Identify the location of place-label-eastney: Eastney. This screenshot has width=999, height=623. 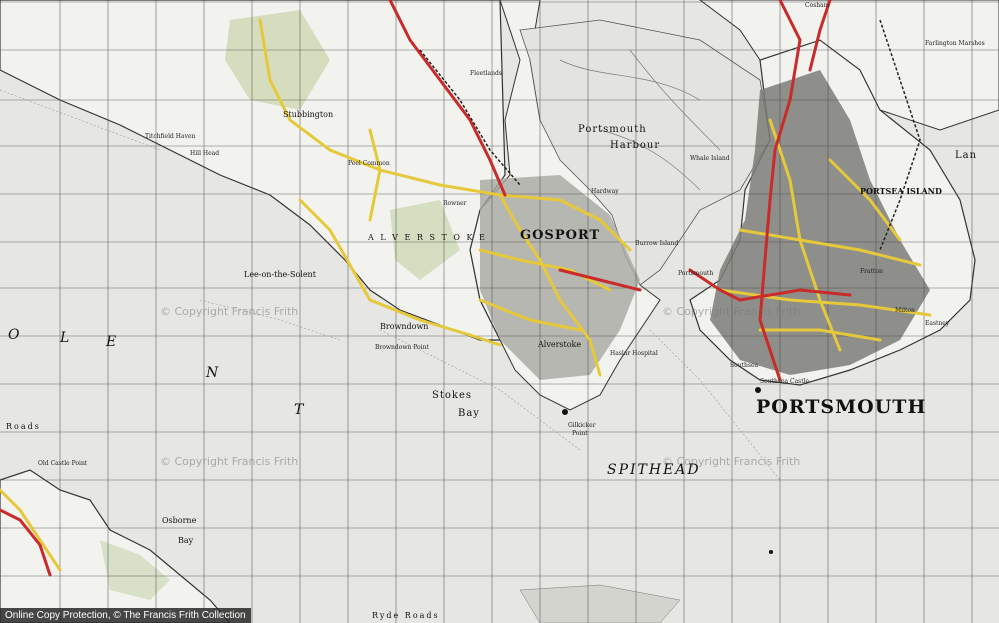
(937, 323).